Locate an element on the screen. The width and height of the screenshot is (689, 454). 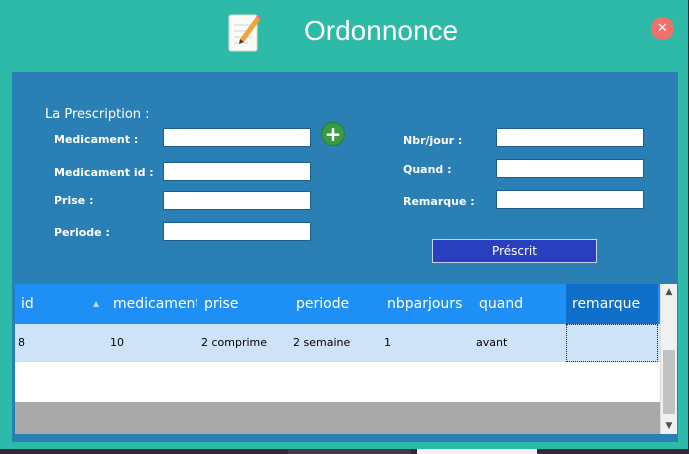
scroll-down-icon: ▼ is located at coordinates (669, 426).